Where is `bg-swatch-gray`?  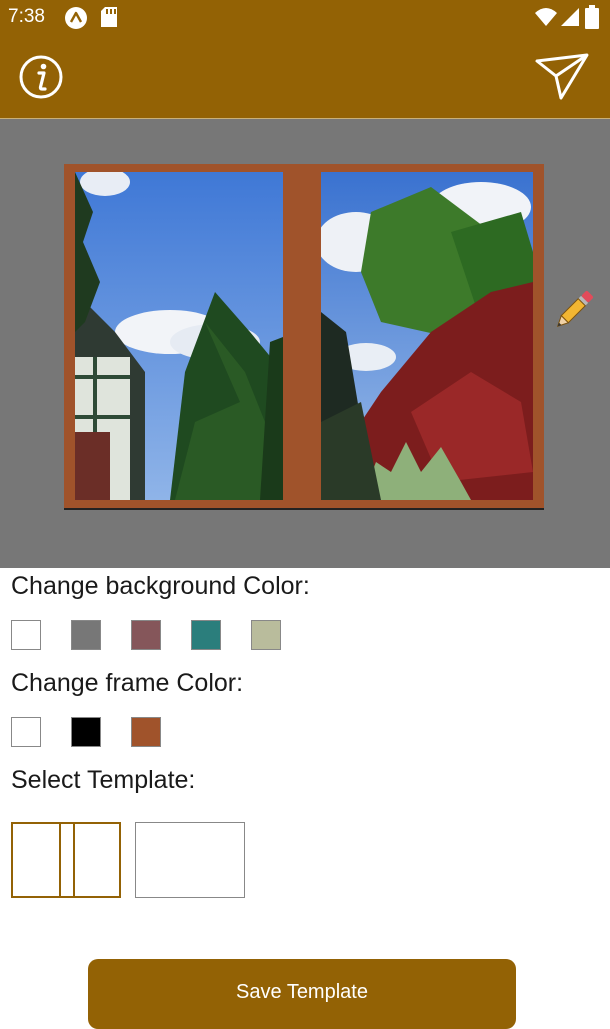 bg-swatch-gray is located at coordinates (86, 635).